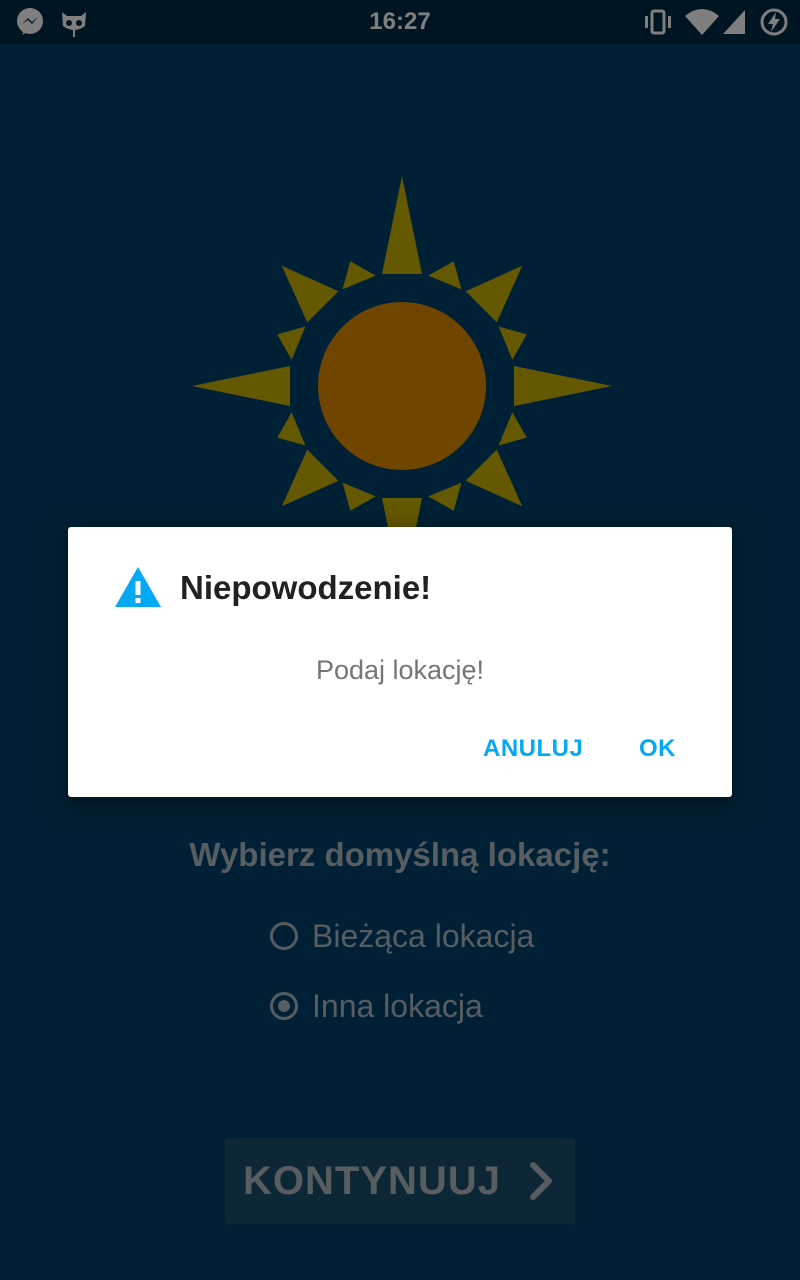  What do you see at coordinates (306, 587) in the screenshot?
I see `dialog-title: Niepowodzenie!` at bounding box center [306, 587].